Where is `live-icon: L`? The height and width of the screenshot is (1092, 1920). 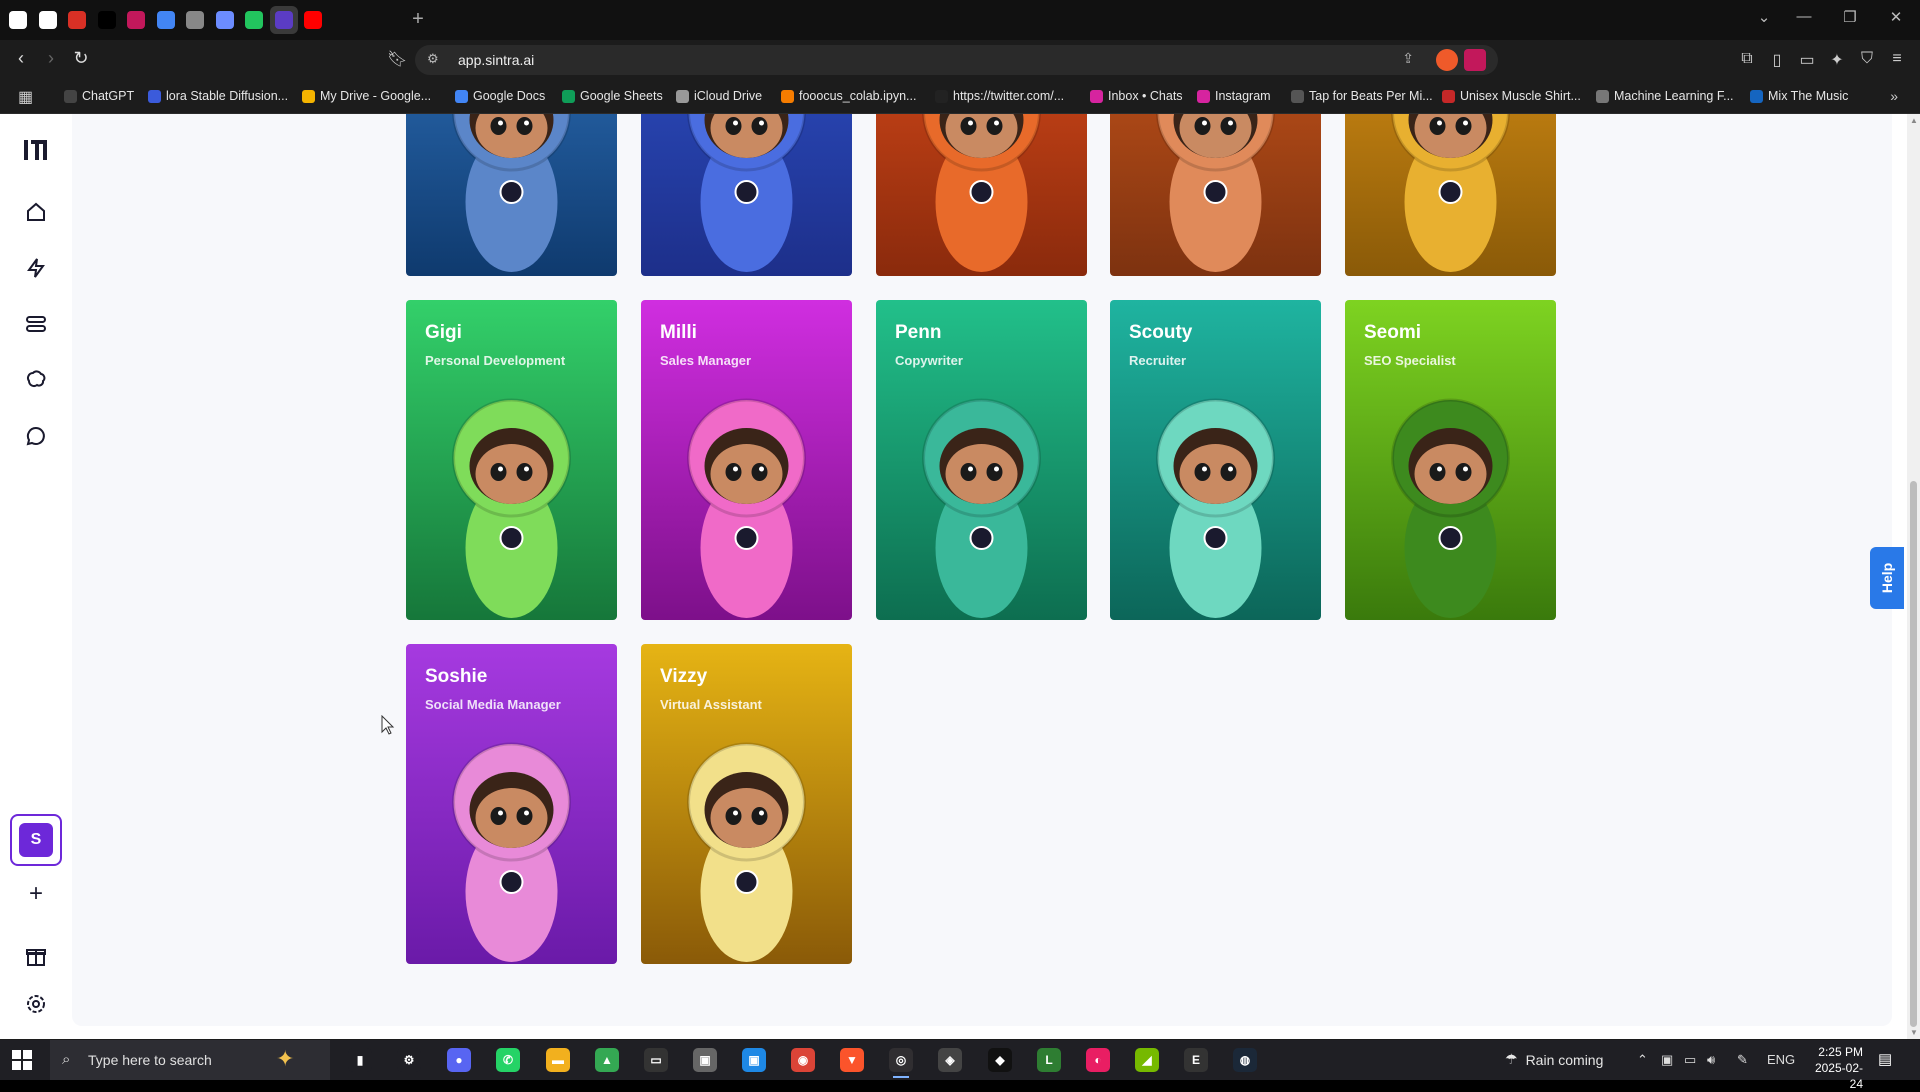 live-icon: L is located at coordinates (1049, 1060).